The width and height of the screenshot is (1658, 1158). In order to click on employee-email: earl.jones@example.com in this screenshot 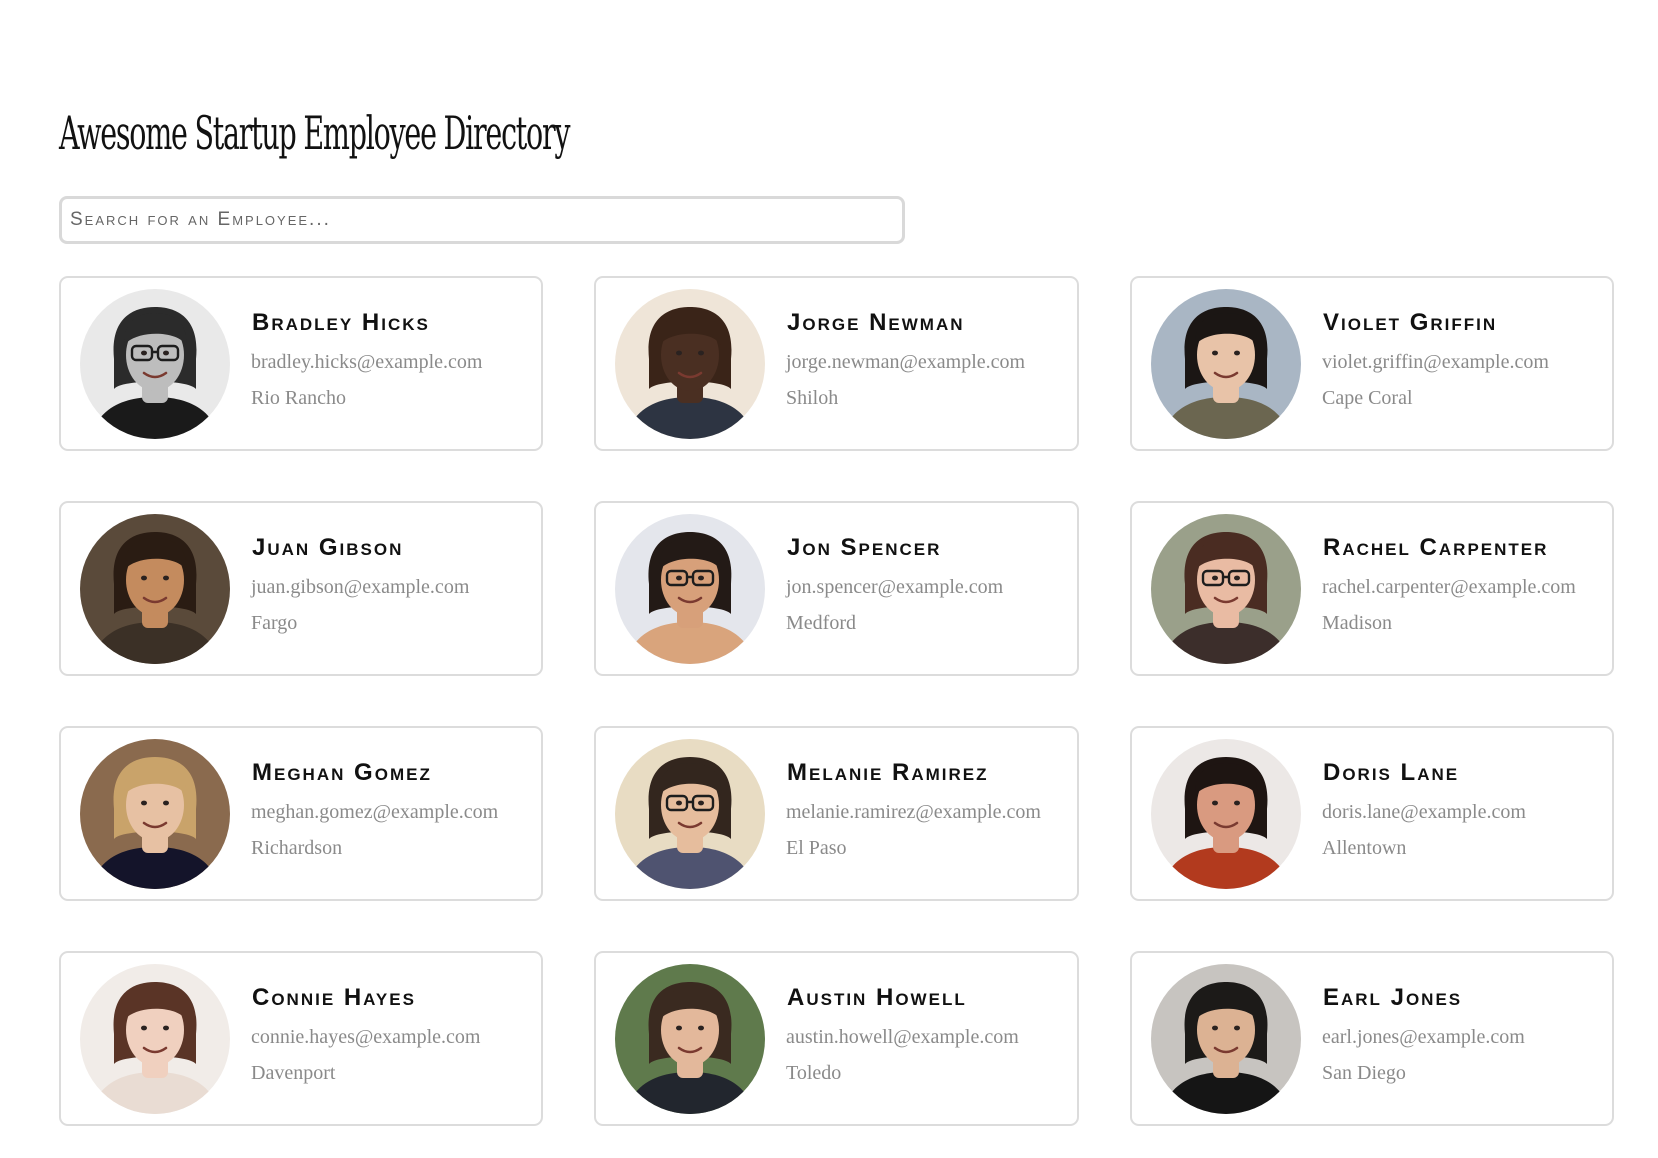, I will do `click(1423, 1037)`.